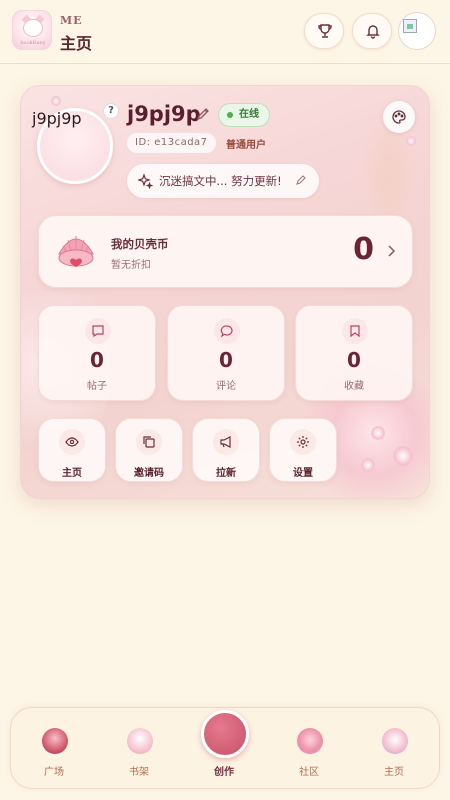 The height and width of the screenshot is (800, 450). Describe the element at coordinates (309, 772) in the screenshot. I see `nav-community-label: 社区` at that location.